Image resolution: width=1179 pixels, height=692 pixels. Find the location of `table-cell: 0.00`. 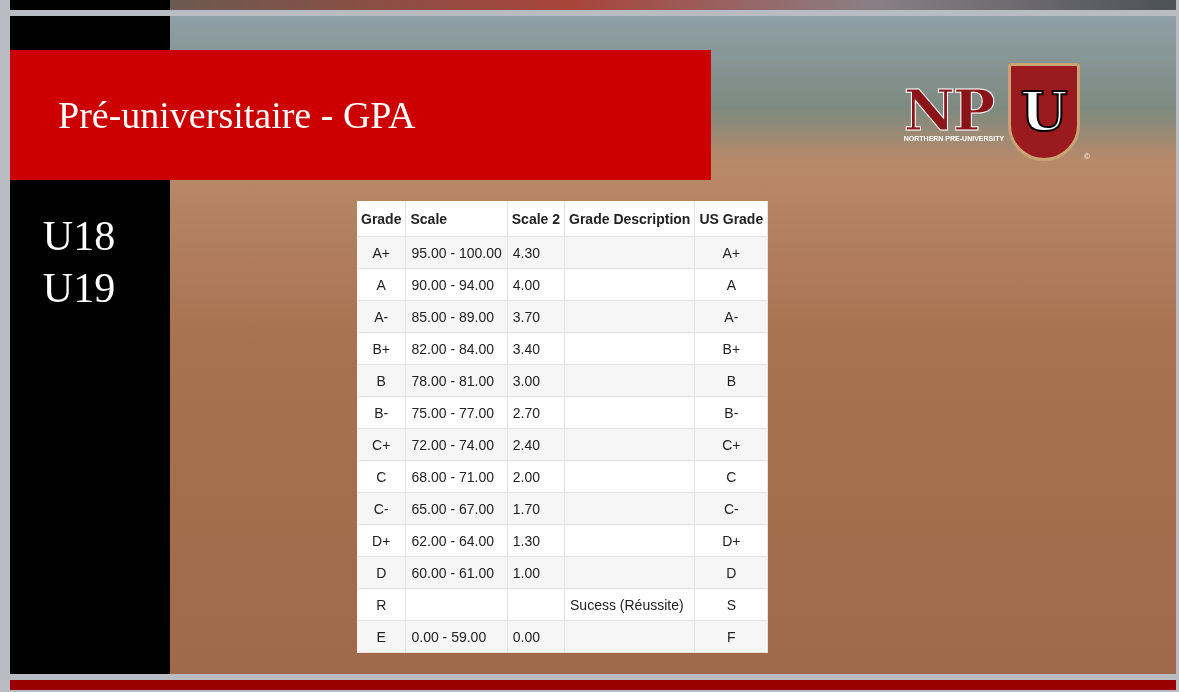

table-cell: 0.00 is located at coordinates (536, 636).